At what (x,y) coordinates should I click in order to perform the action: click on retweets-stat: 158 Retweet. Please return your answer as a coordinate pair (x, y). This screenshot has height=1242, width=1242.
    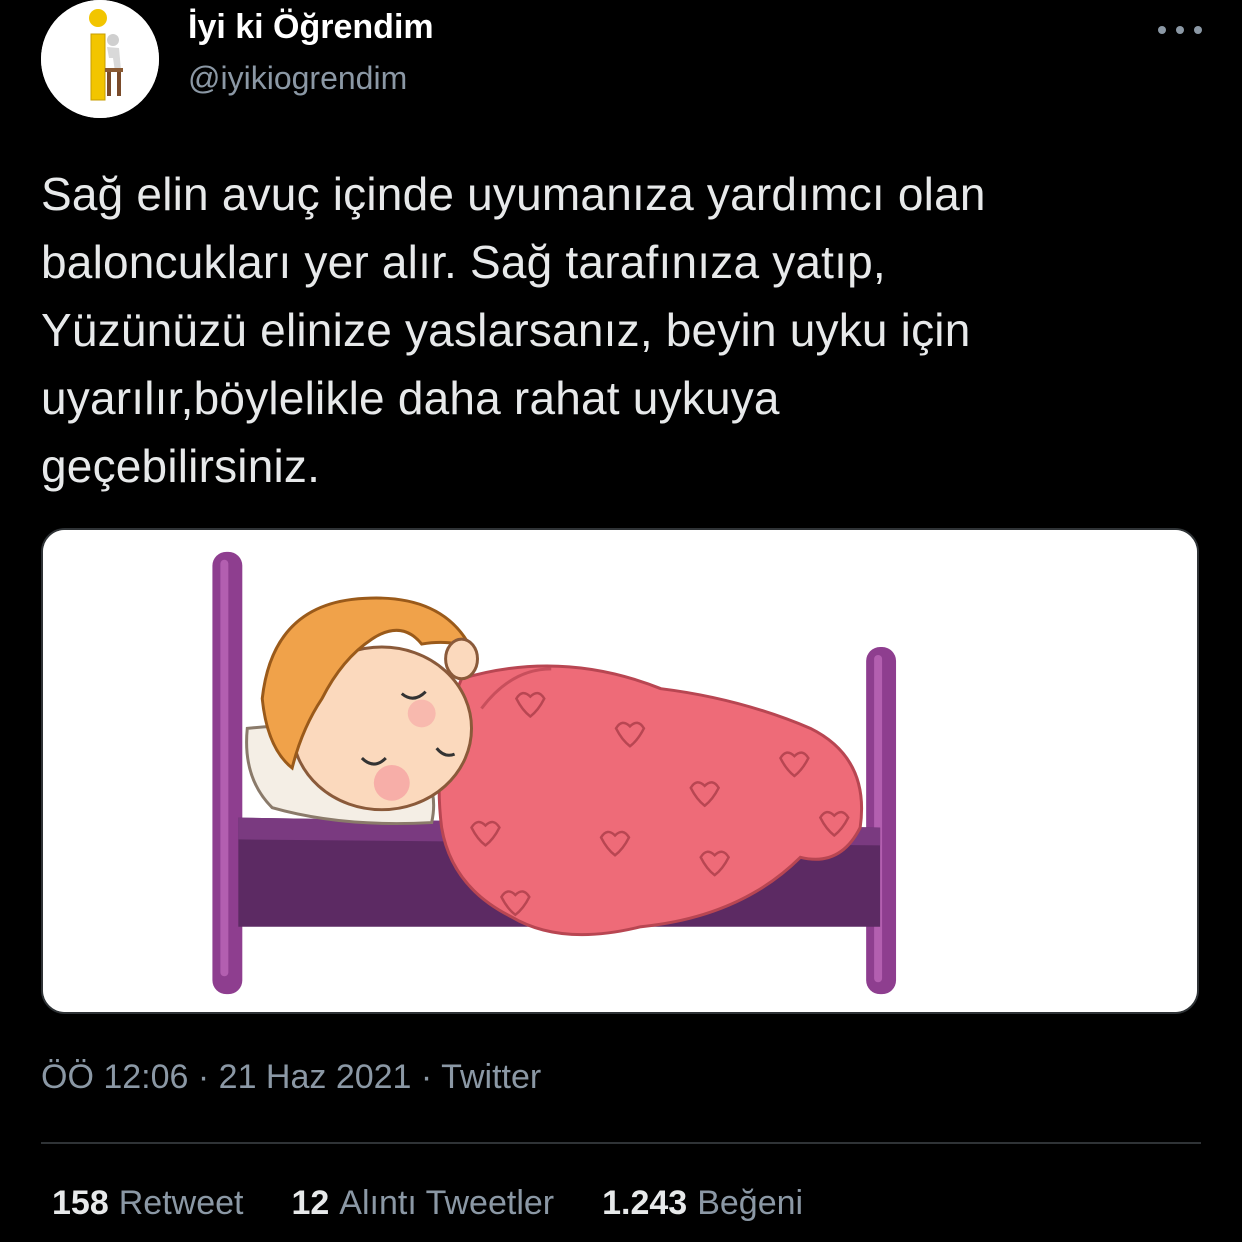
    Looking at the image, I should click on (147, 1203).